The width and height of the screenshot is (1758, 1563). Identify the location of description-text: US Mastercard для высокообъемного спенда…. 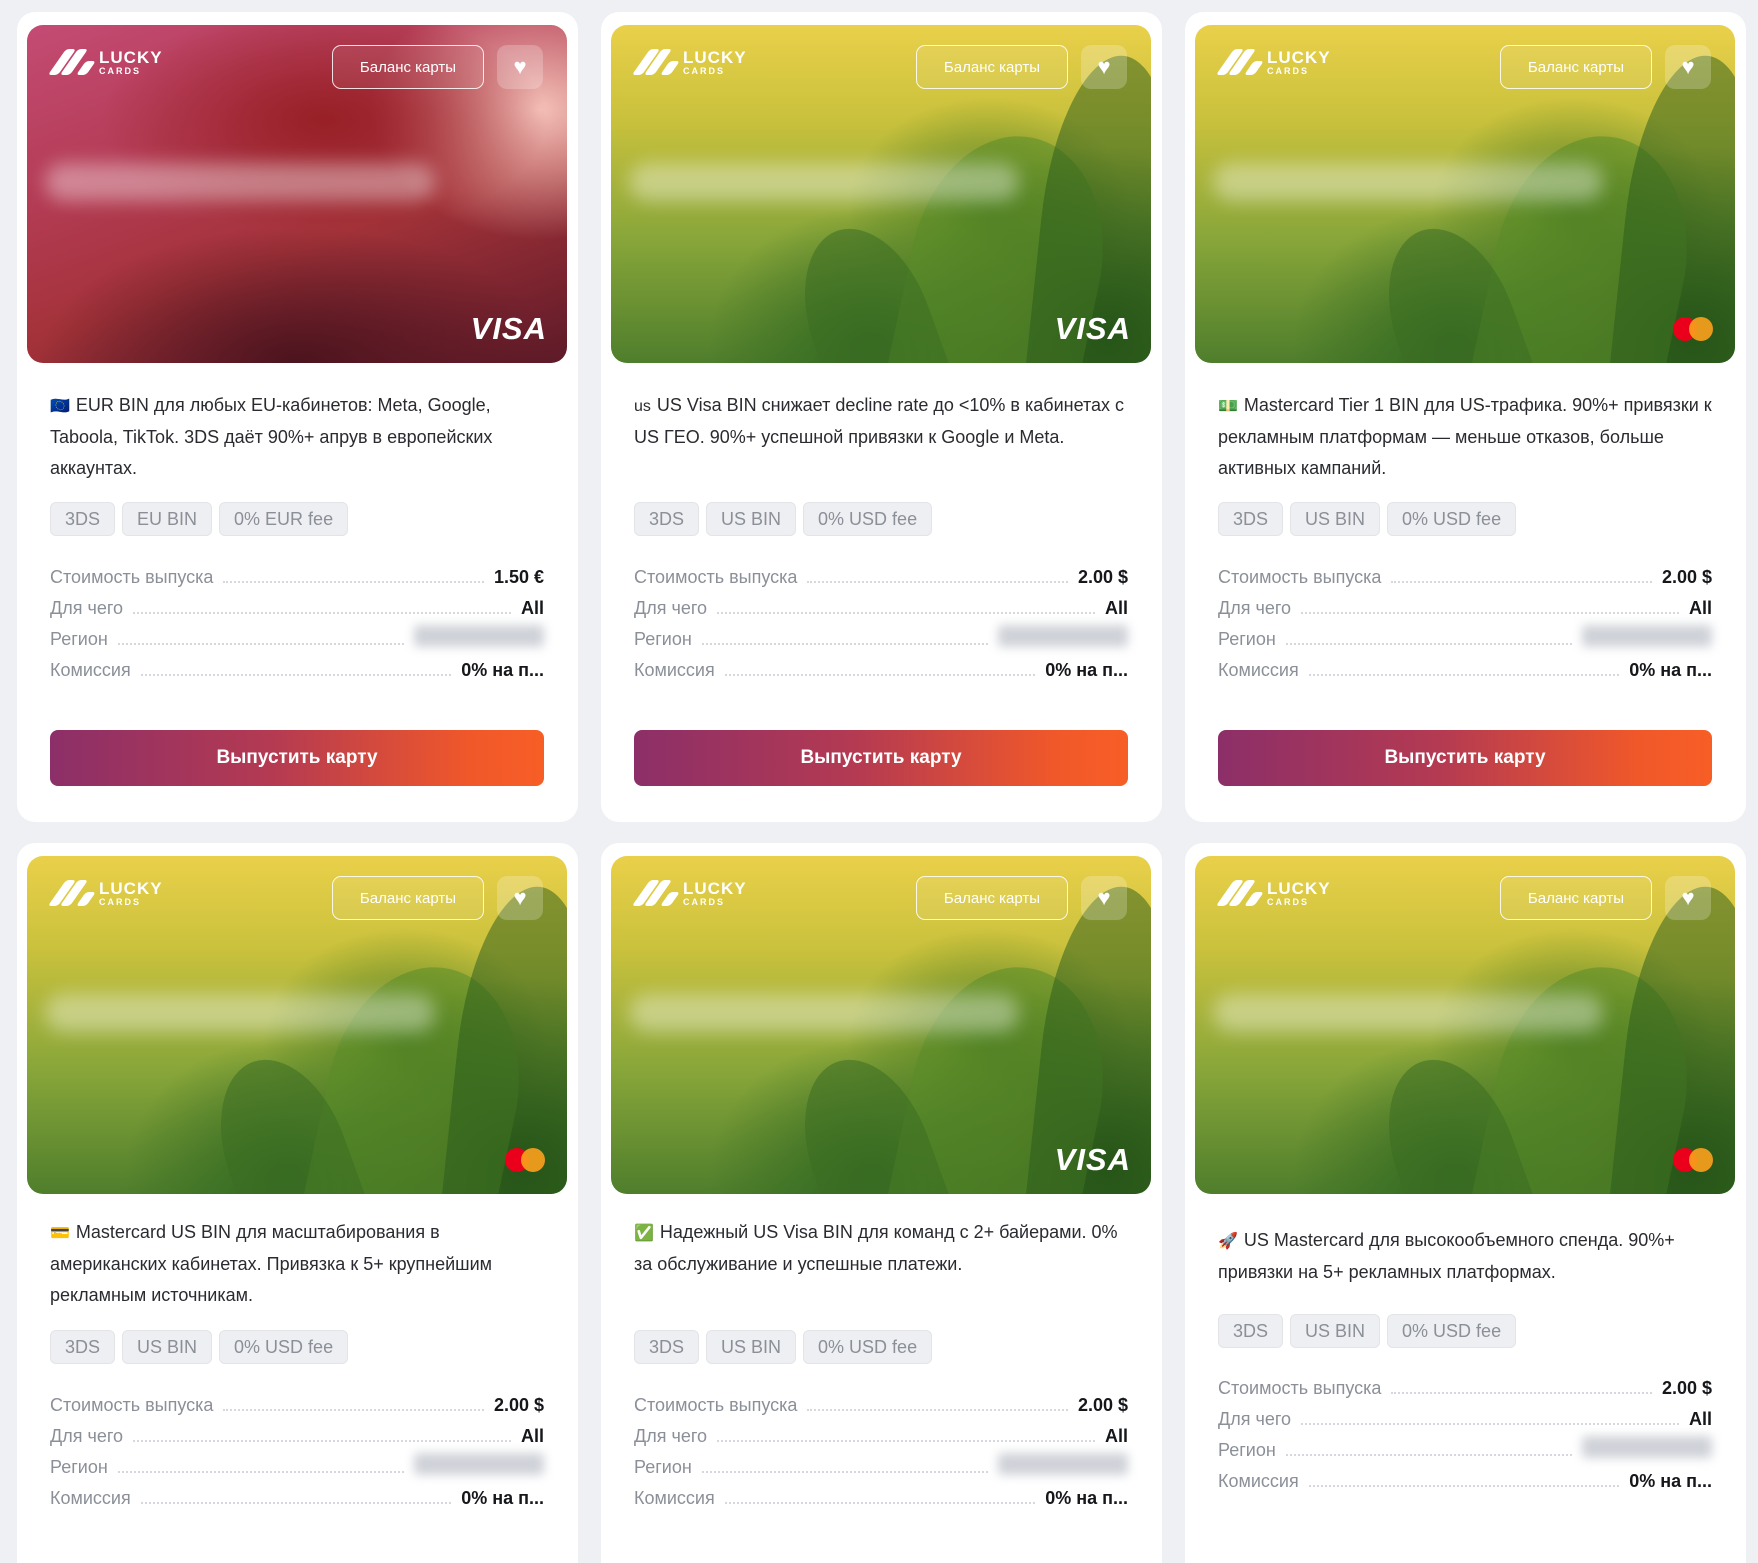
(1446, 1256).